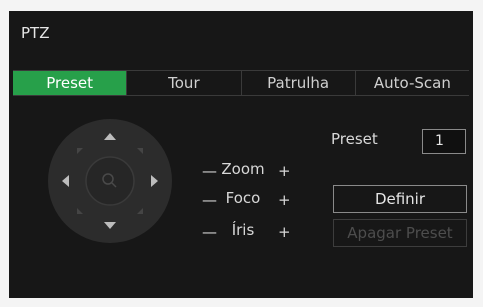 The image size is (483, 307). I want to click on tab-tour: Tour, so click(184, 83).